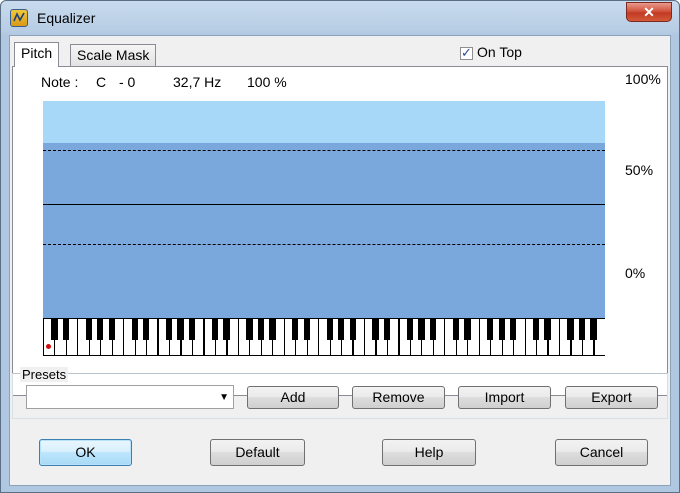 The width and height of the screenshot is (680, 493). I want to click on note-frequency: 32,7 Hz, so click(197, 82).